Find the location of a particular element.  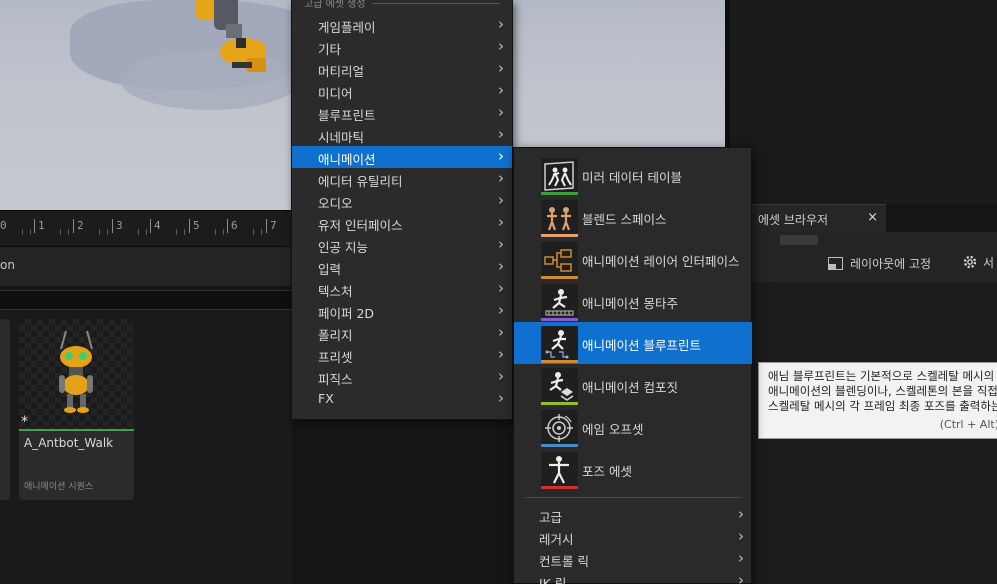

menu-item-label: 시네마틱 is located at coordinates (341, 137).